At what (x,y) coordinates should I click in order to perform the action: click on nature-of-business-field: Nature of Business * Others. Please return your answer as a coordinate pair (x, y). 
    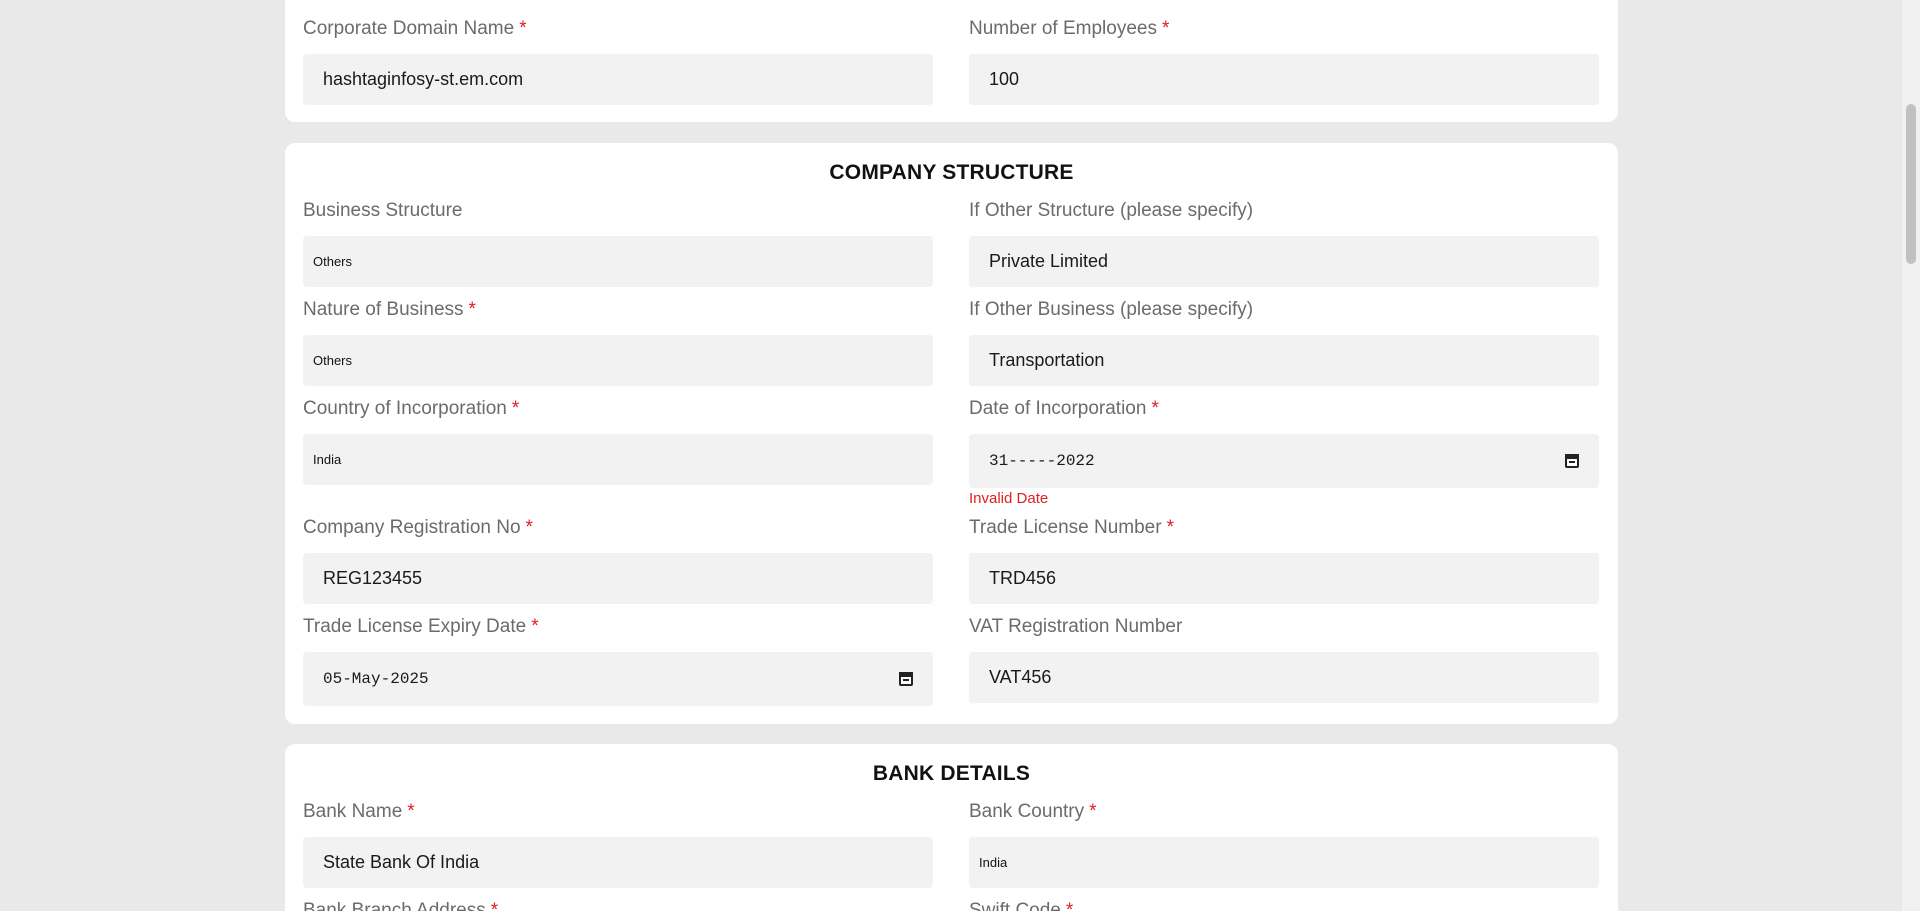
    Looking at the image, I should click on (618, 342).